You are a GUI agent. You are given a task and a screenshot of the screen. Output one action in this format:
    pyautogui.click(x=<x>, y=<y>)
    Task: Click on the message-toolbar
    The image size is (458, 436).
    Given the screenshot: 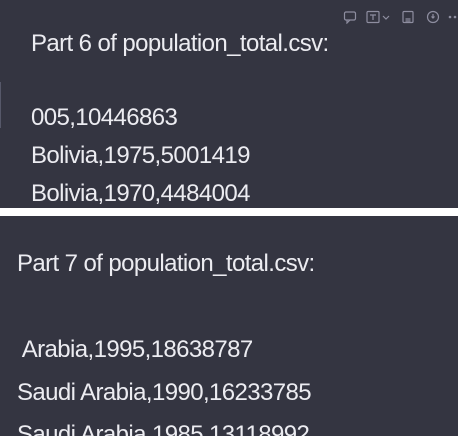 What is the action you would take?
    pyautogui.click(x=399, y=17)
    